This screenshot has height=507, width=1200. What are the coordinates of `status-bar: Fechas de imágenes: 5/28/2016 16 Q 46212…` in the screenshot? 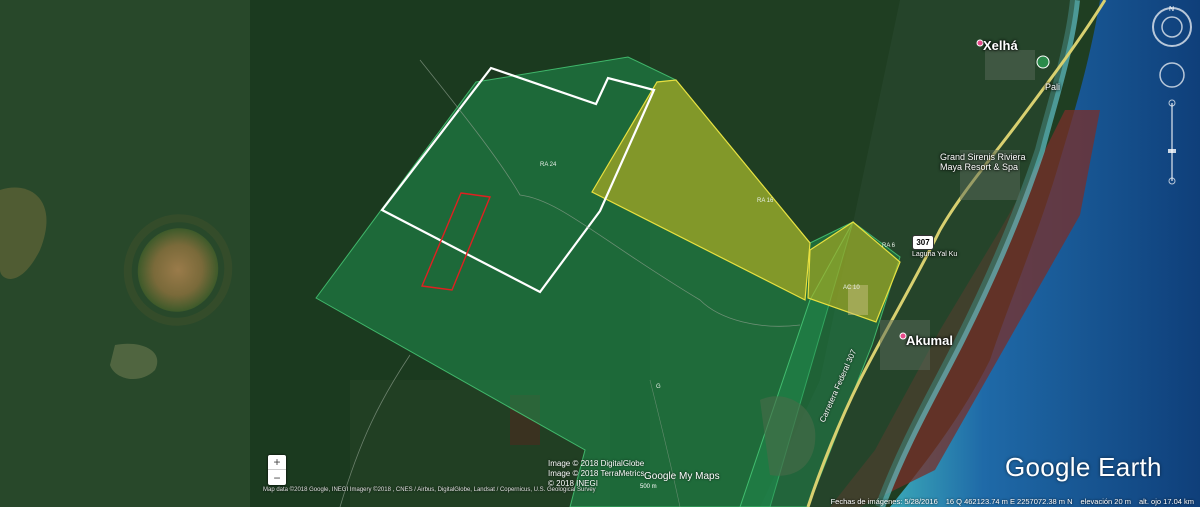 It's located at (600, 501).